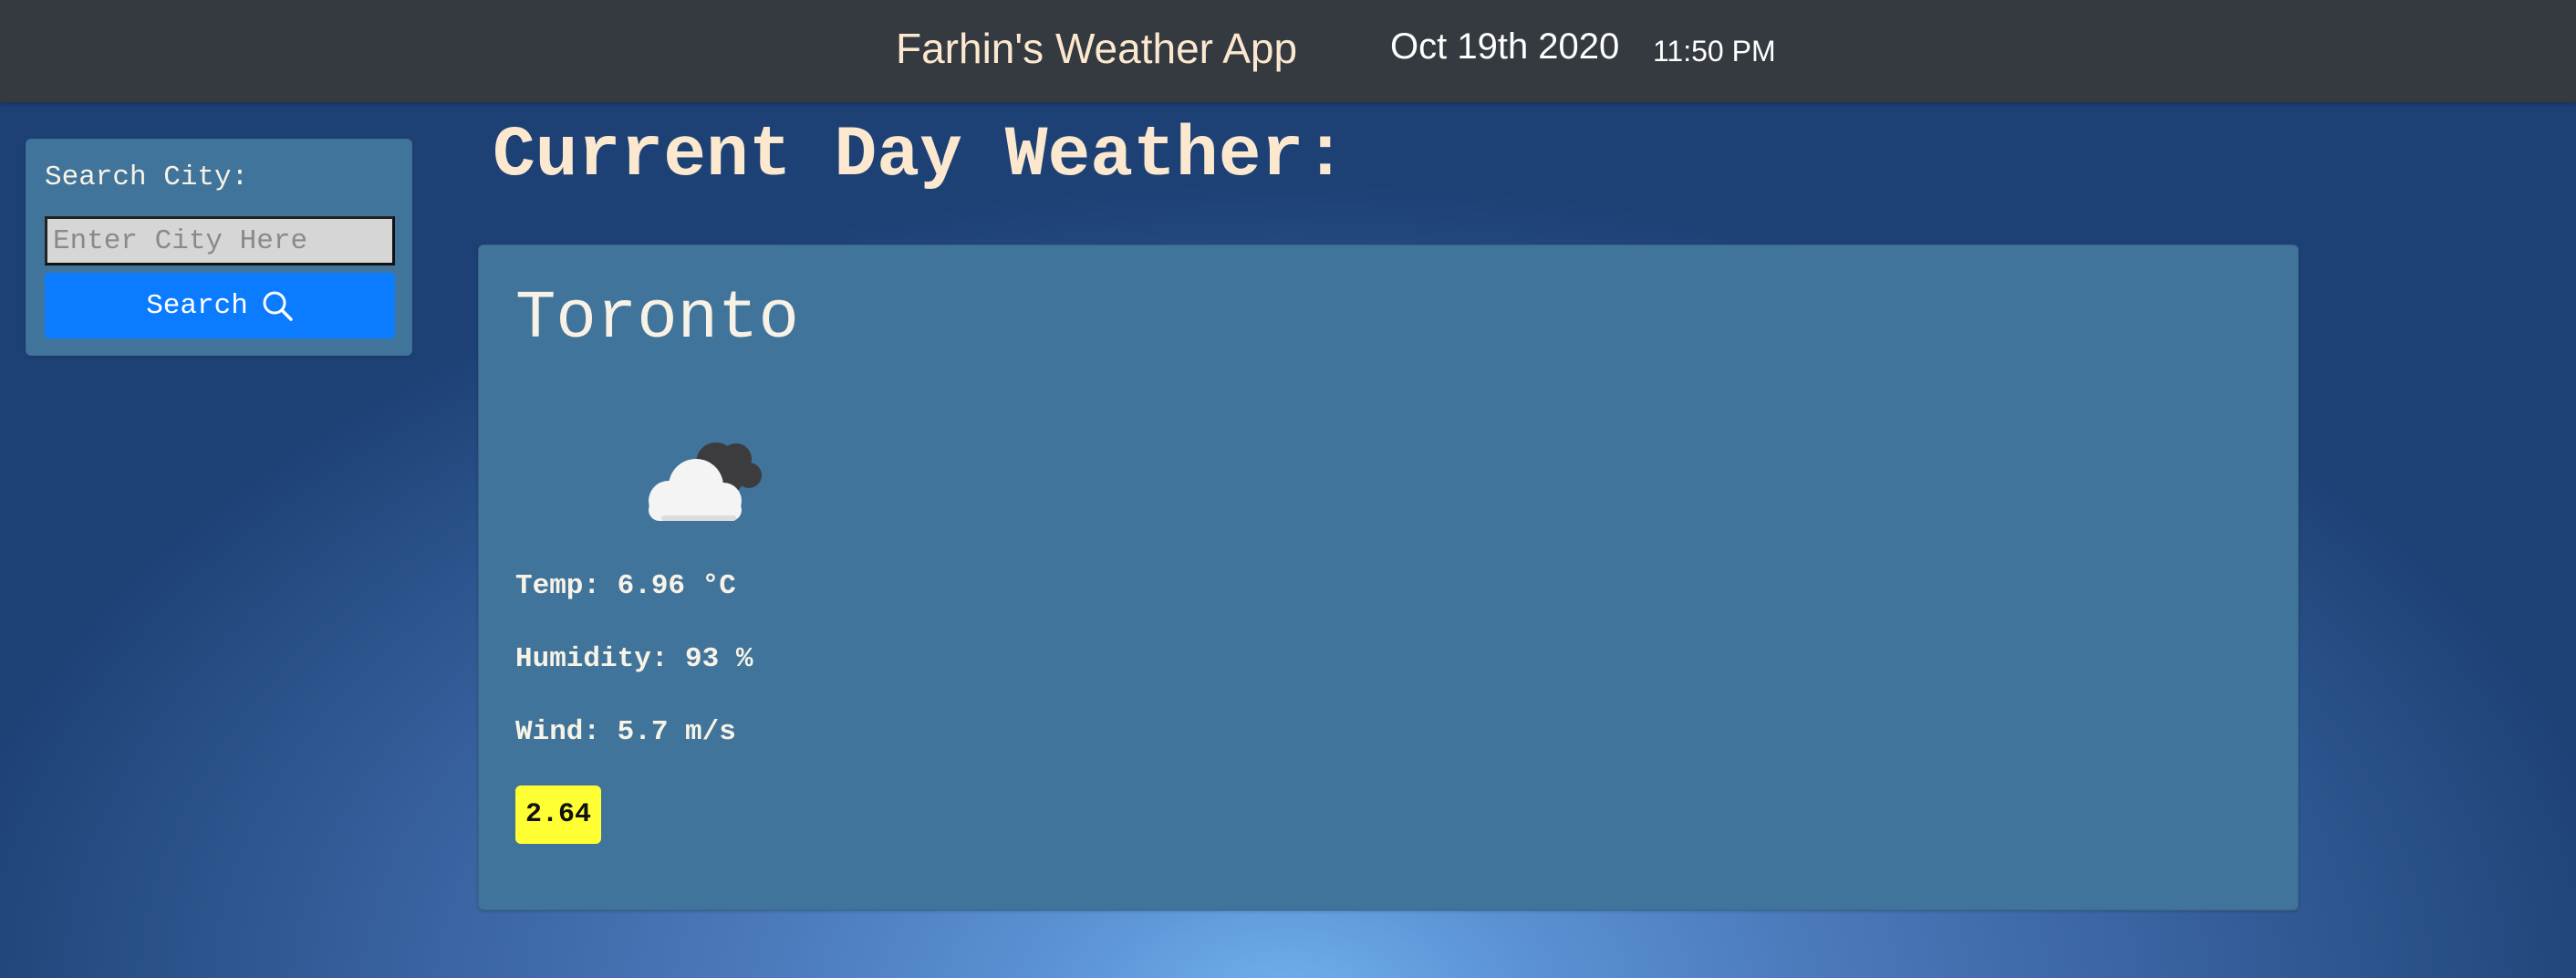 The image size is (2576, 978). I want to click on humidity-value: 93, so click(702, 659).